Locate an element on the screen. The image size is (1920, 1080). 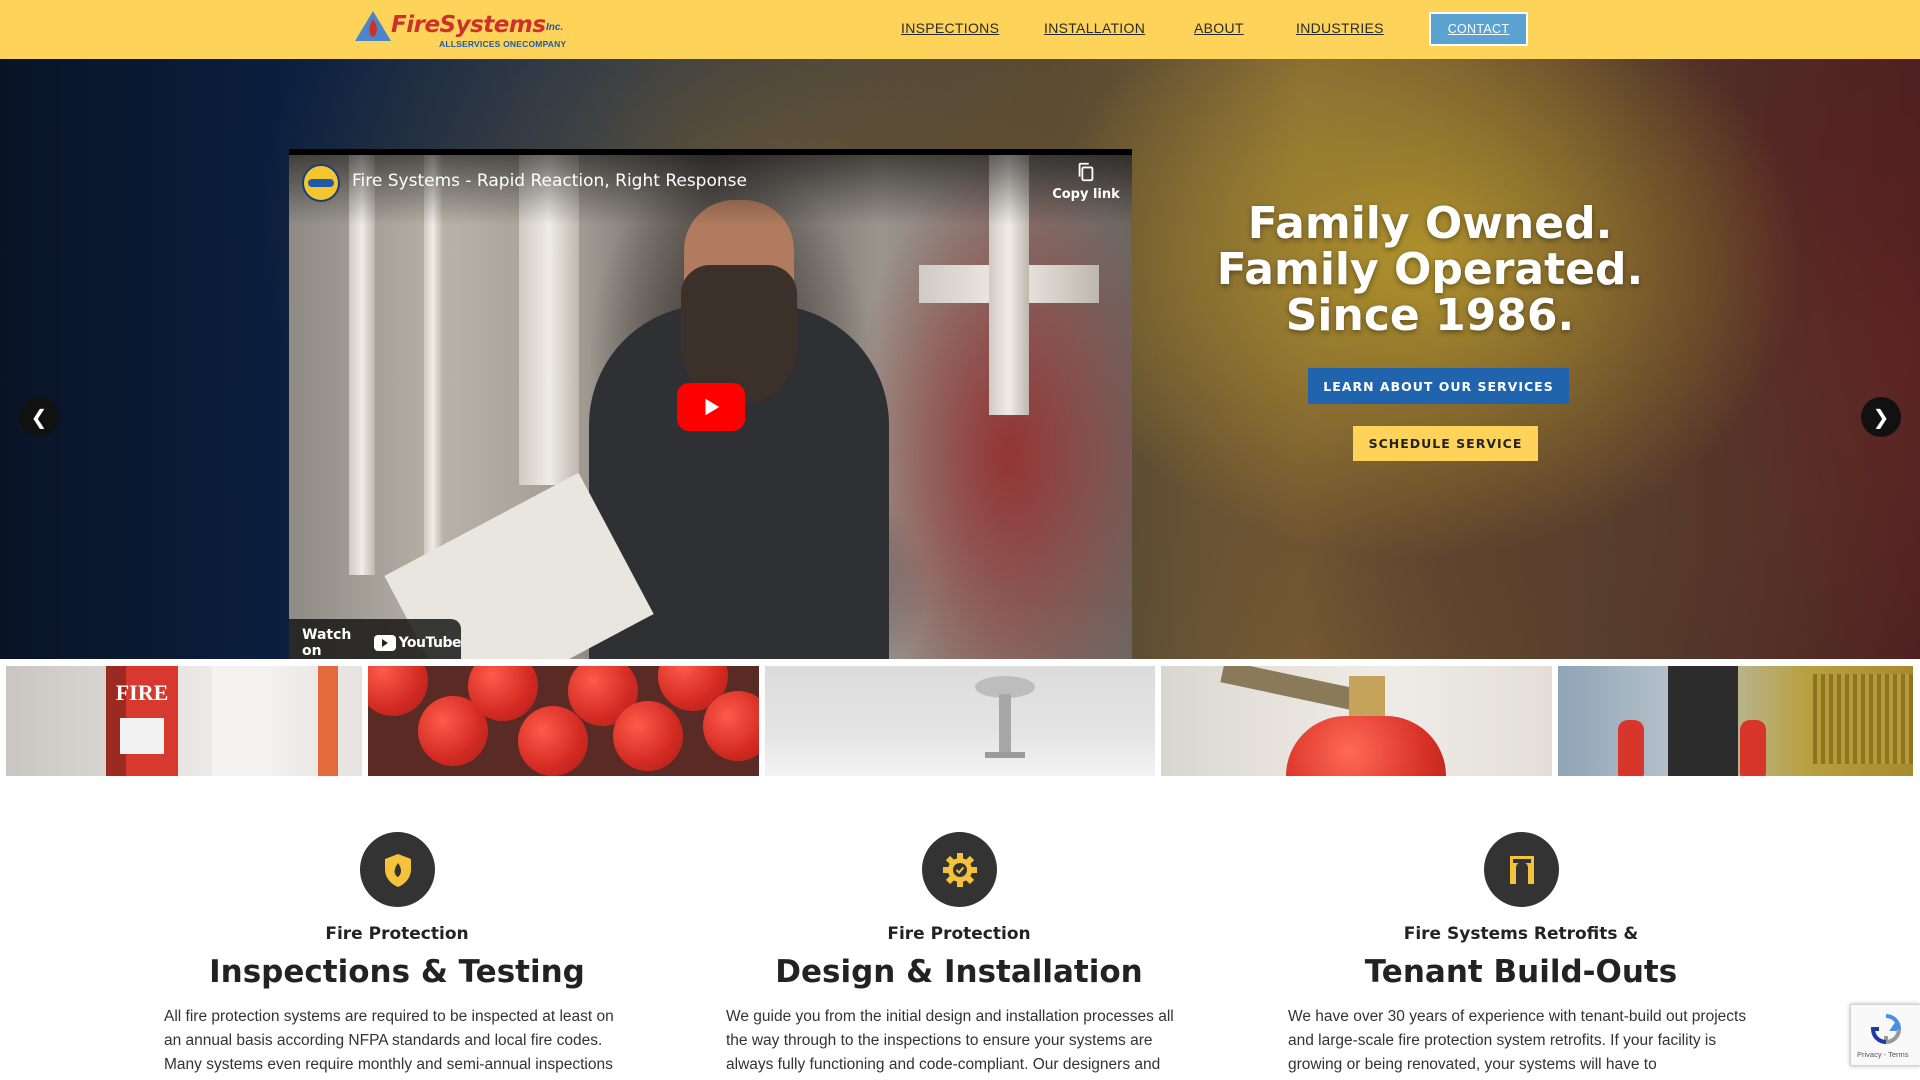
thumbnail-fire-alarm: FIRE is located at coordinates (184, 721).